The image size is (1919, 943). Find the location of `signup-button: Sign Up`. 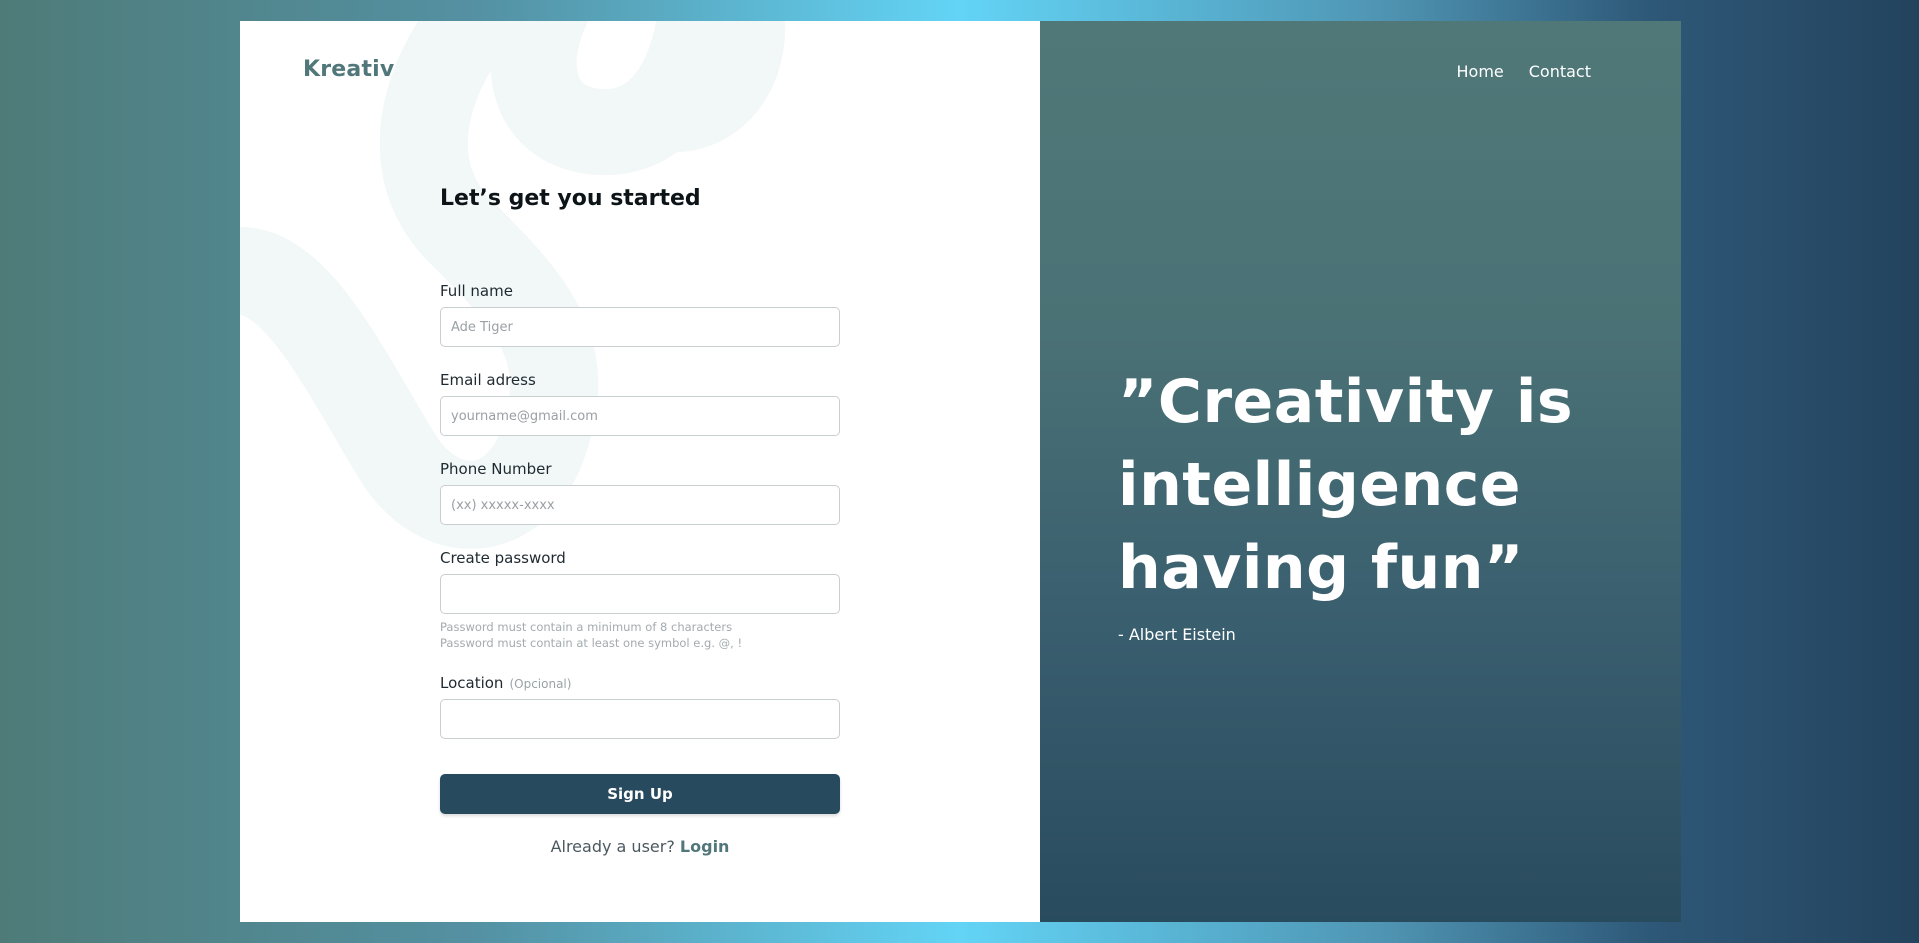

signup-button: Sign Up is located at coordinates (640, 794).